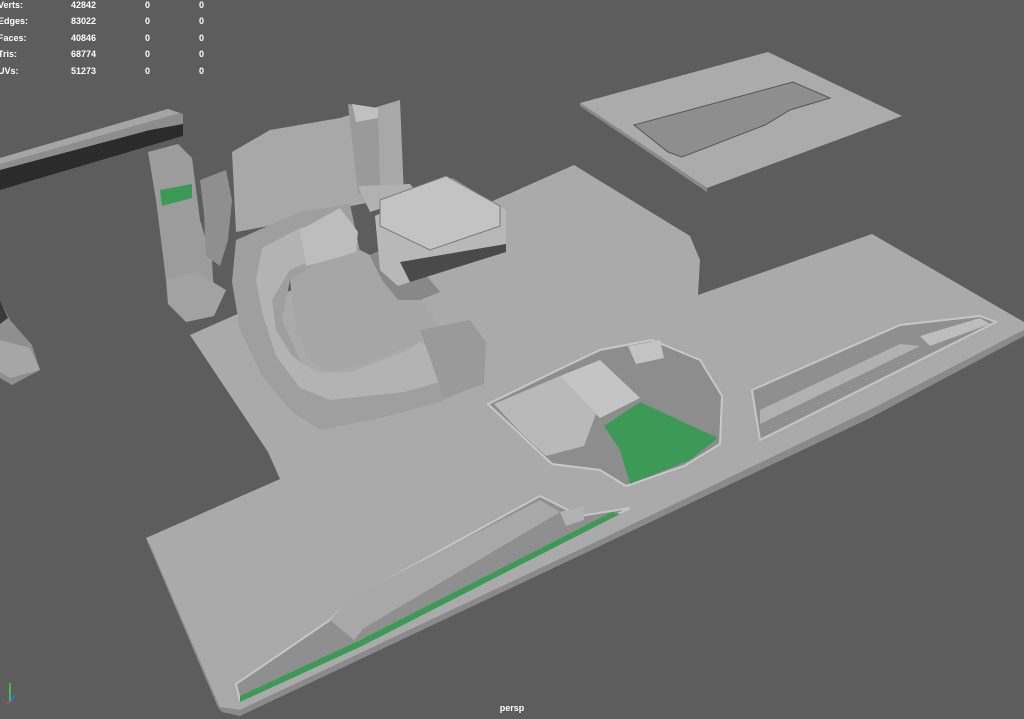  I want to click on stat-label: Faces:, so click(13, 38).